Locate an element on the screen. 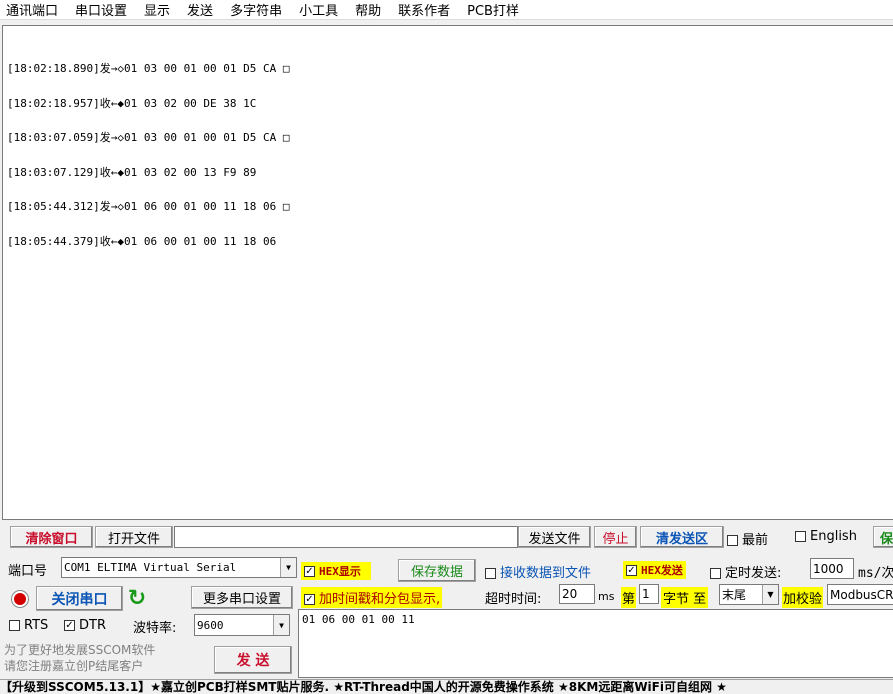  port-value: COM1 ELTIMA Virtual Serial is located at coordinates (150, 567).